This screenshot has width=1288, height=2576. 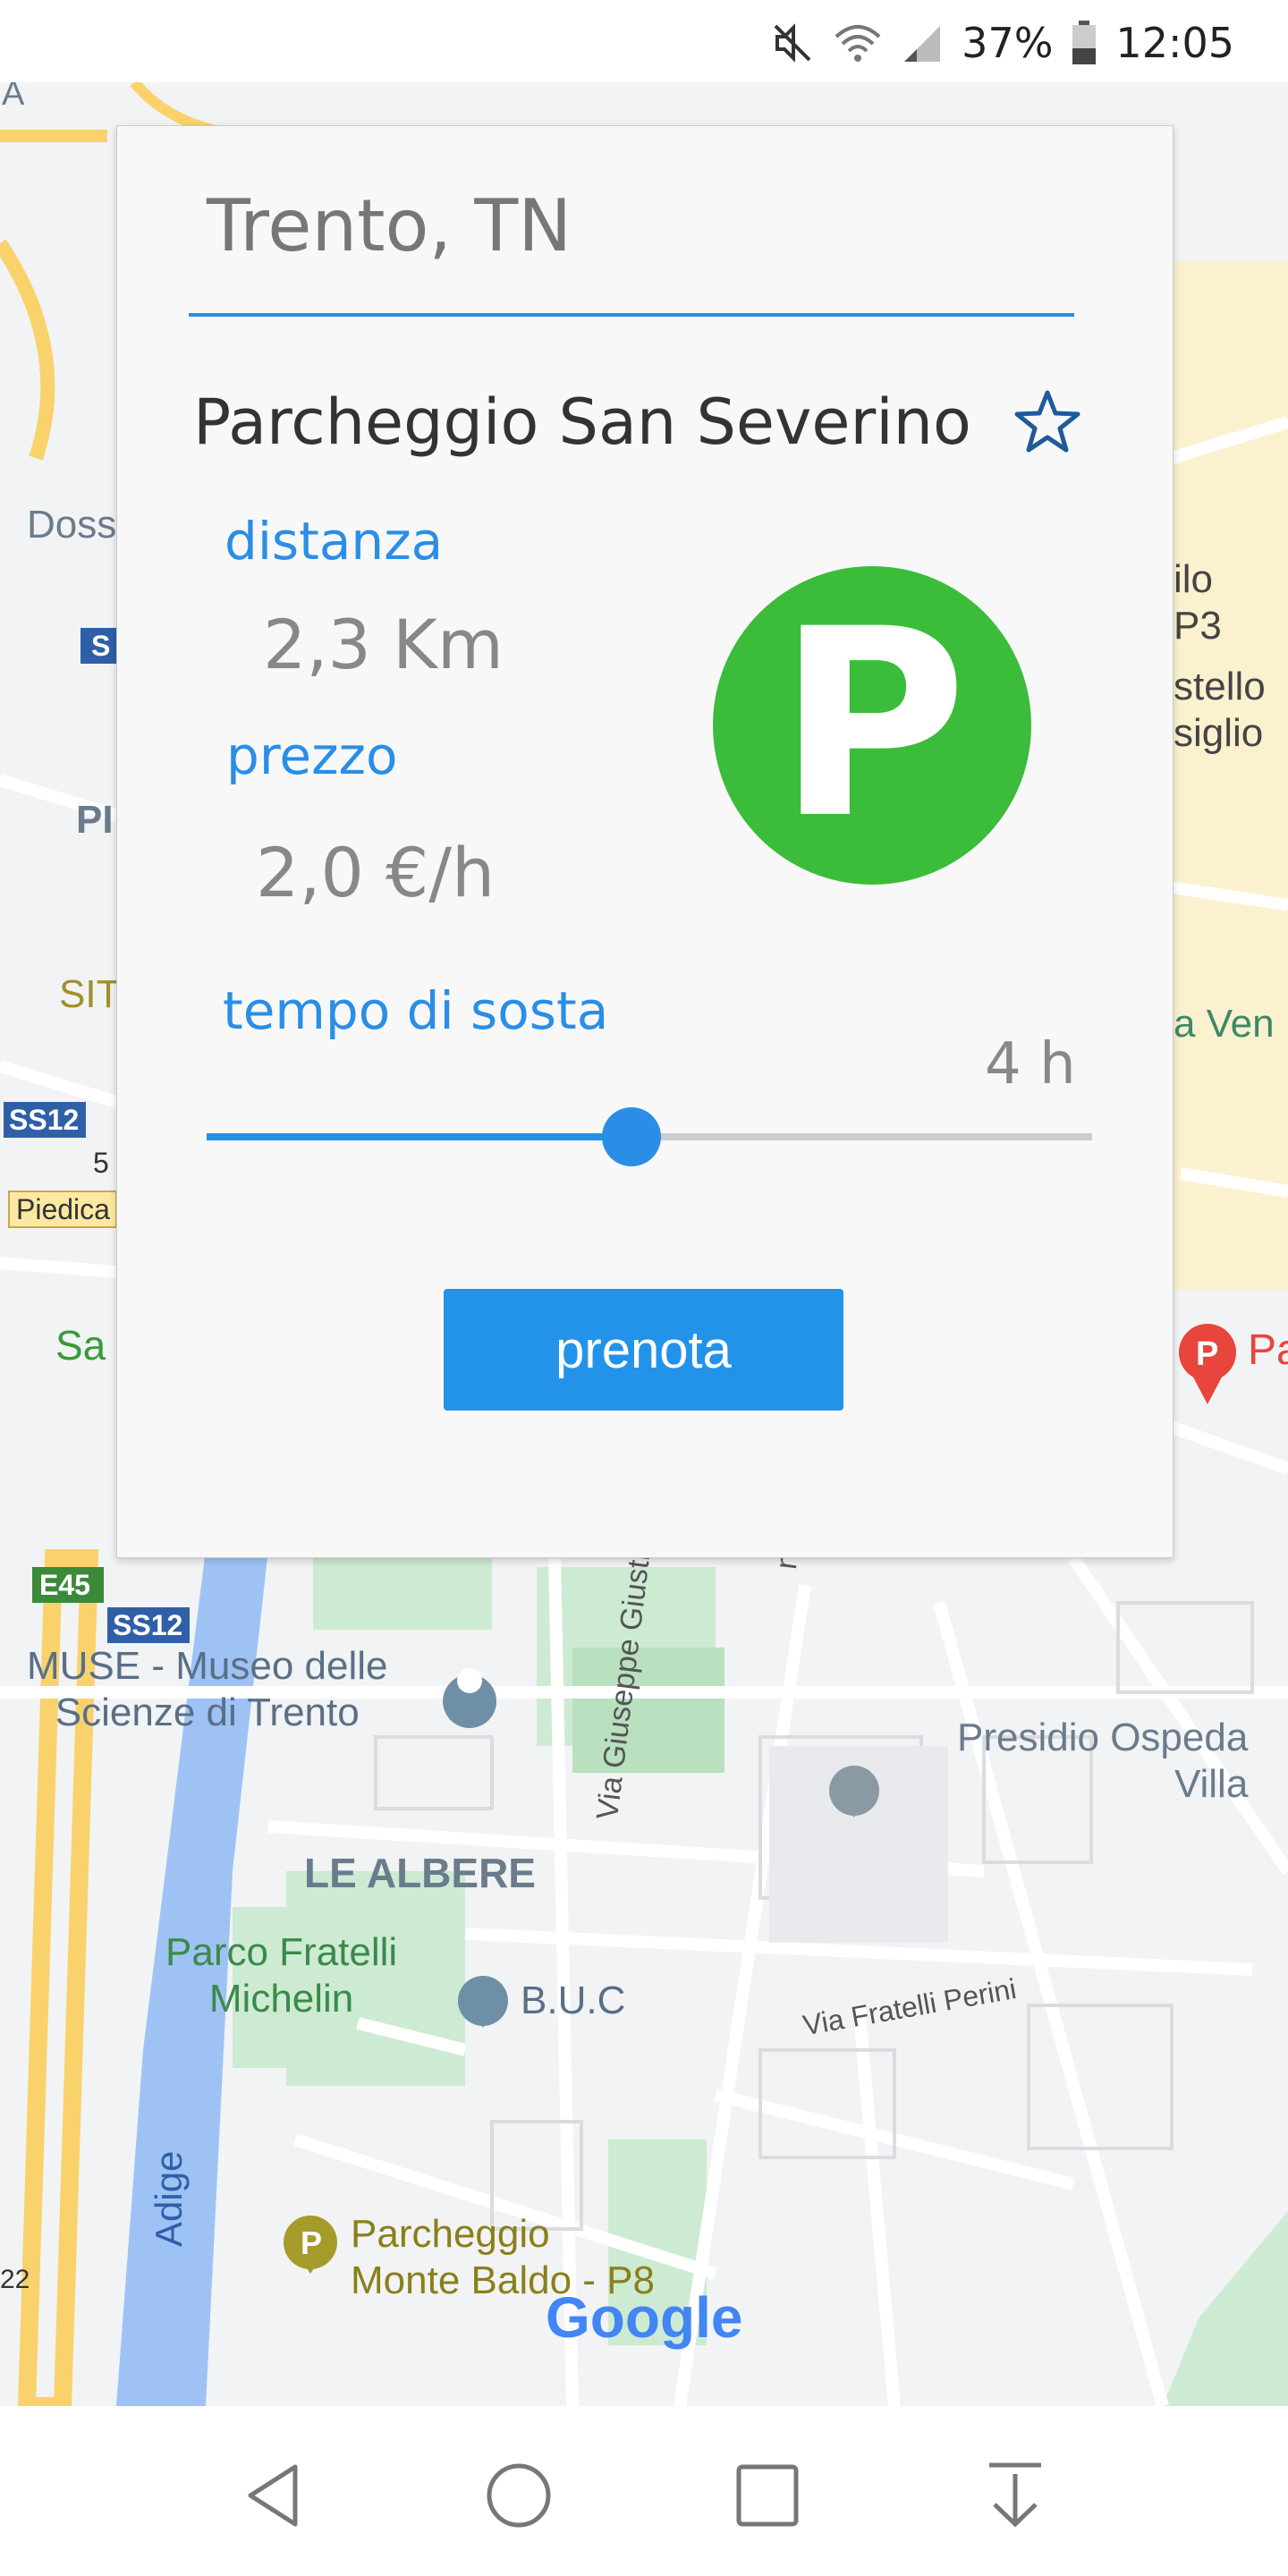 I want to click on mute-icon, so click(x=792, y=43).